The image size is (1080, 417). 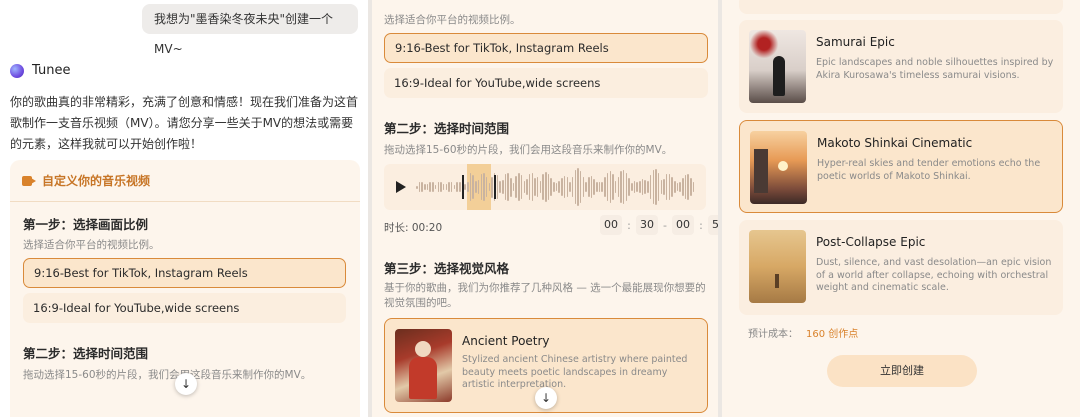 I want to click on mv-card-header: 自定义你的音乐视频, so click(x=185, y=180).